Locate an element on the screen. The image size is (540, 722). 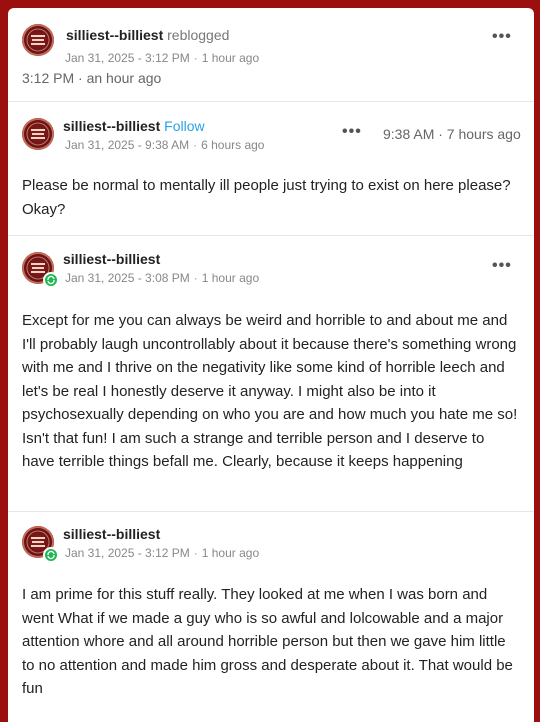
reblog-ago: 1 hour ago is located at coordinates (230, 58).